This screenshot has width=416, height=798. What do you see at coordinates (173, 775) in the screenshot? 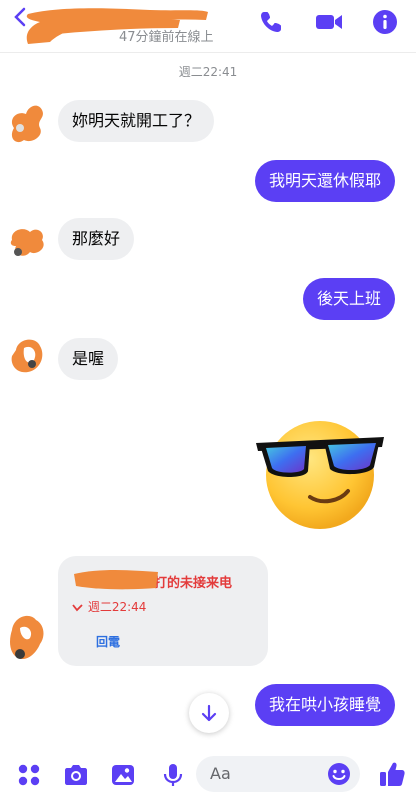
I see `microphone-icon` at bounding box center [173, 775].